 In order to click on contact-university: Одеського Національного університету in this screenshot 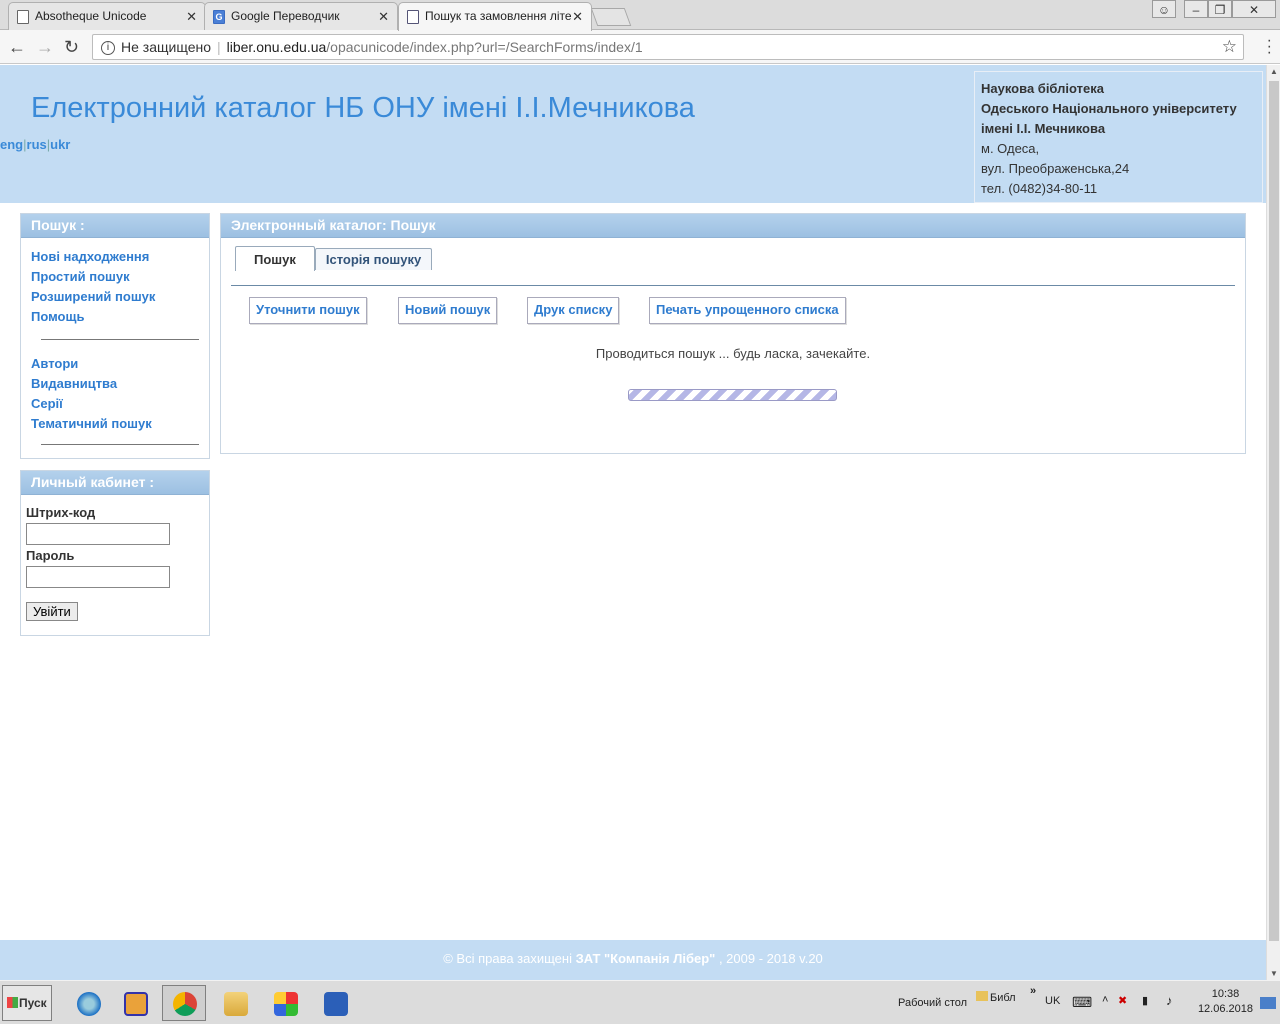, I will do `click(1109, 108)`.